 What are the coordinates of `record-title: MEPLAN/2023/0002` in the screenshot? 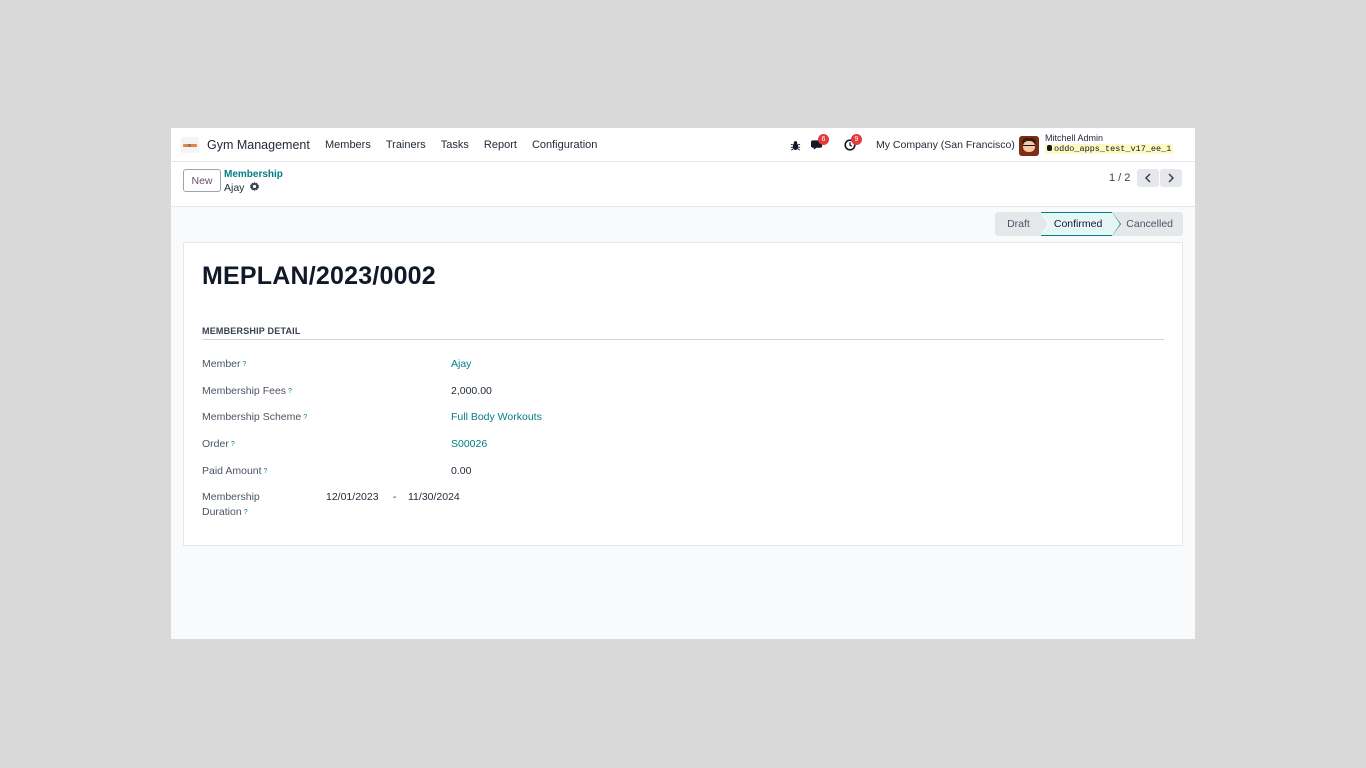 It's located at (319, 276).